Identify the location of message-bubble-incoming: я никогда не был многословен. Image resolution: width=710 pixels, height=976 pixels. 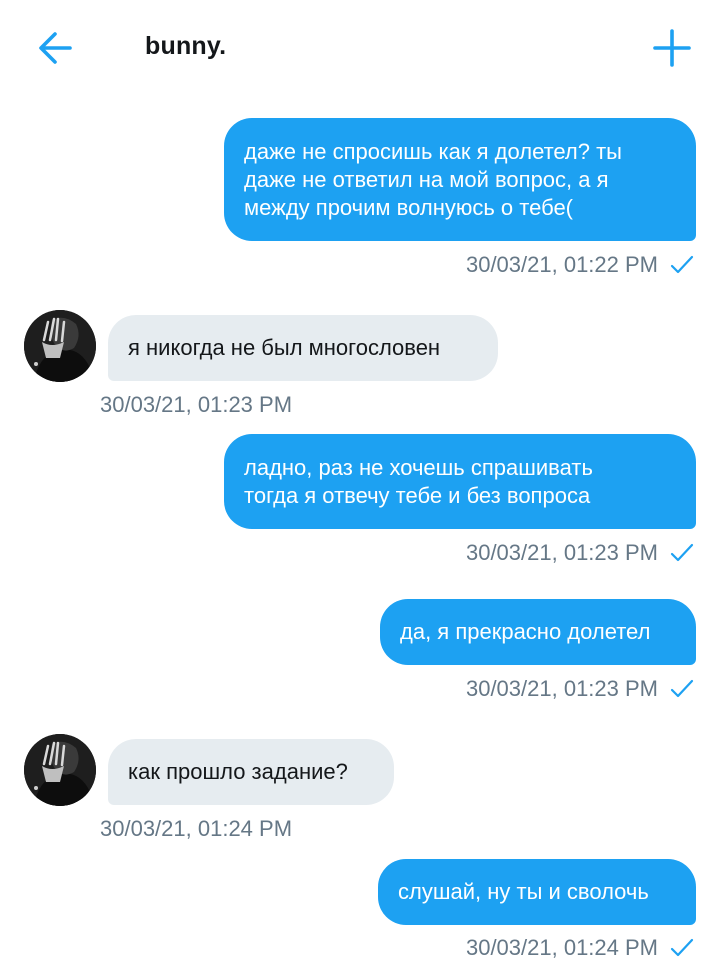
(303, 348).